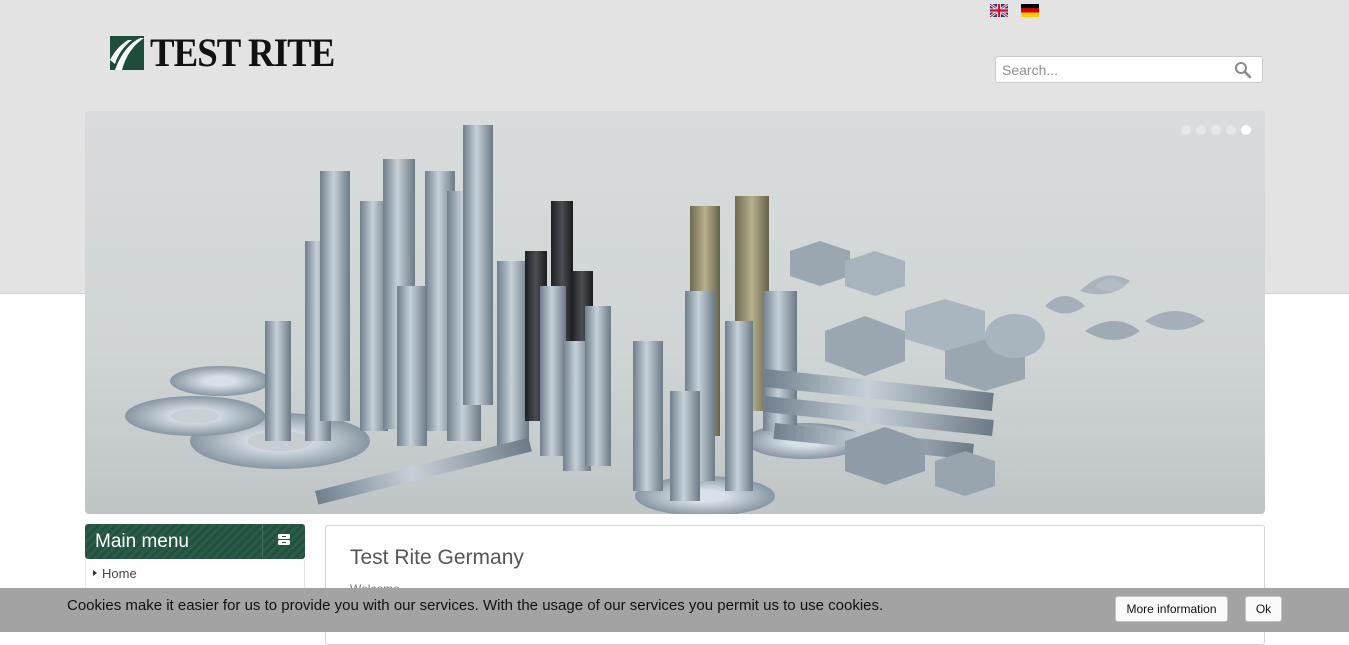  I want to click on menu-stack-icon, so click(284, 539).